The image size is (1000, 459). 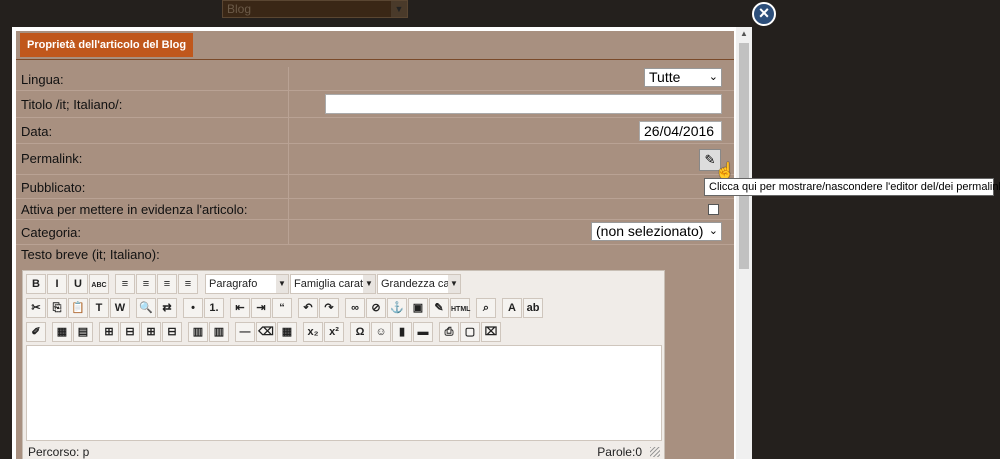 I want to click on permalink-label: Permalink:, so click(x=52, y=158).